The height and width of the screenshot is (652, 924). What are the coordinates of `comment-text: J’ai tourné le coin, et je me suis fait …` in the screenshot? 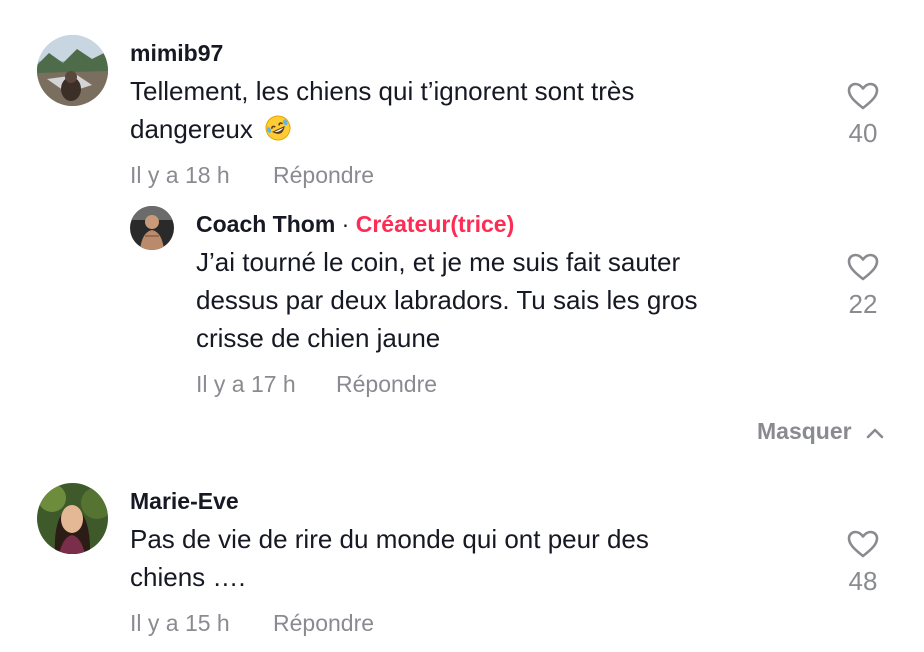 It's located at (446, 300).